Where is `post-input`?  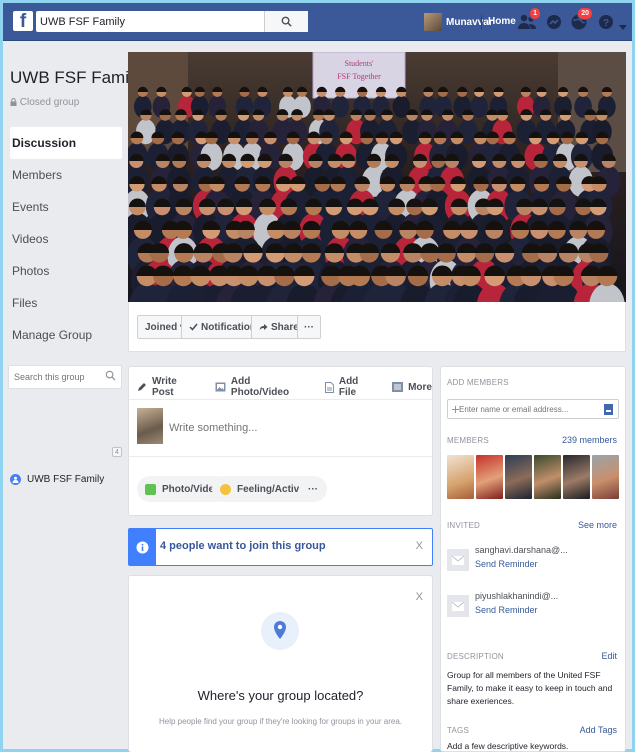
post-input is located at coordinates (294, 428).